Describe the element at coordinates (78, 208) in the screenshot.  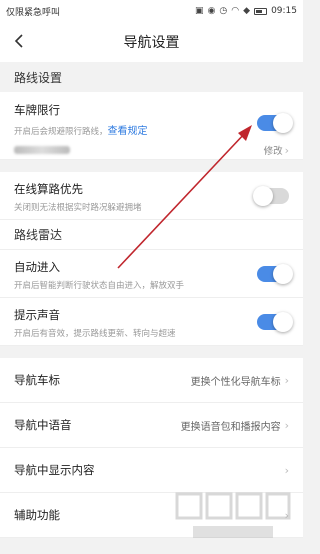
I see `online-calc-desc: 关闭则无法根据实时路况躲避拥堵` at that location.